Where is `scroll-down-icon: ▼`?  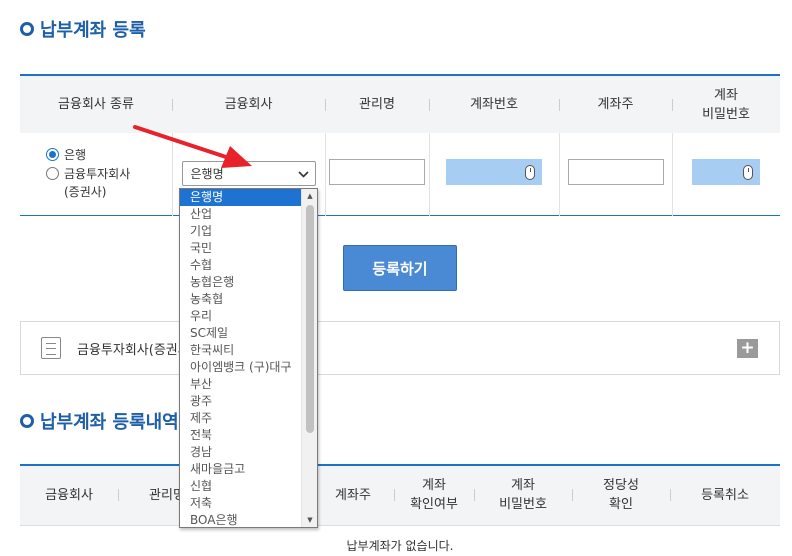 scroll-down-icon: ▼ is located at coordinates (309, 520).